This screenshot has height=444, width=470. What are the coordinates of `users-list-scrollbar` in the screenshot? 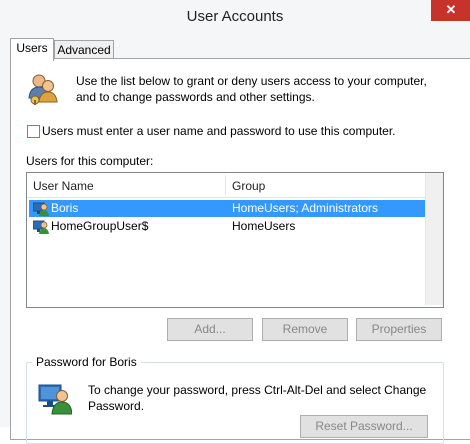 It's located at (434, 239).